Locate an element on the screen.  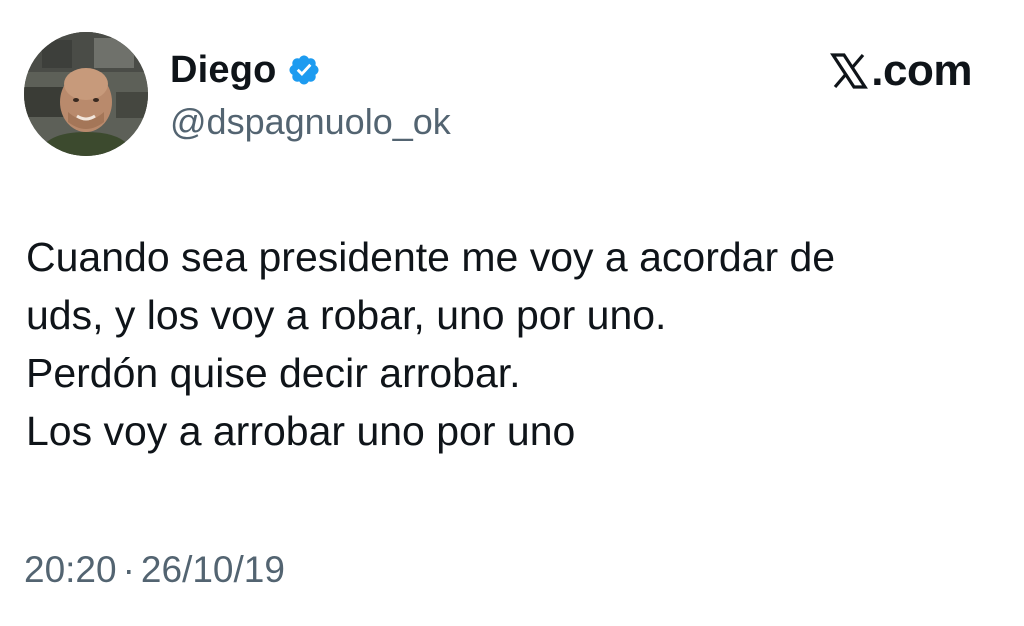
author-handle: @dspagnuolo_ok is located at coordinates (310, 122).